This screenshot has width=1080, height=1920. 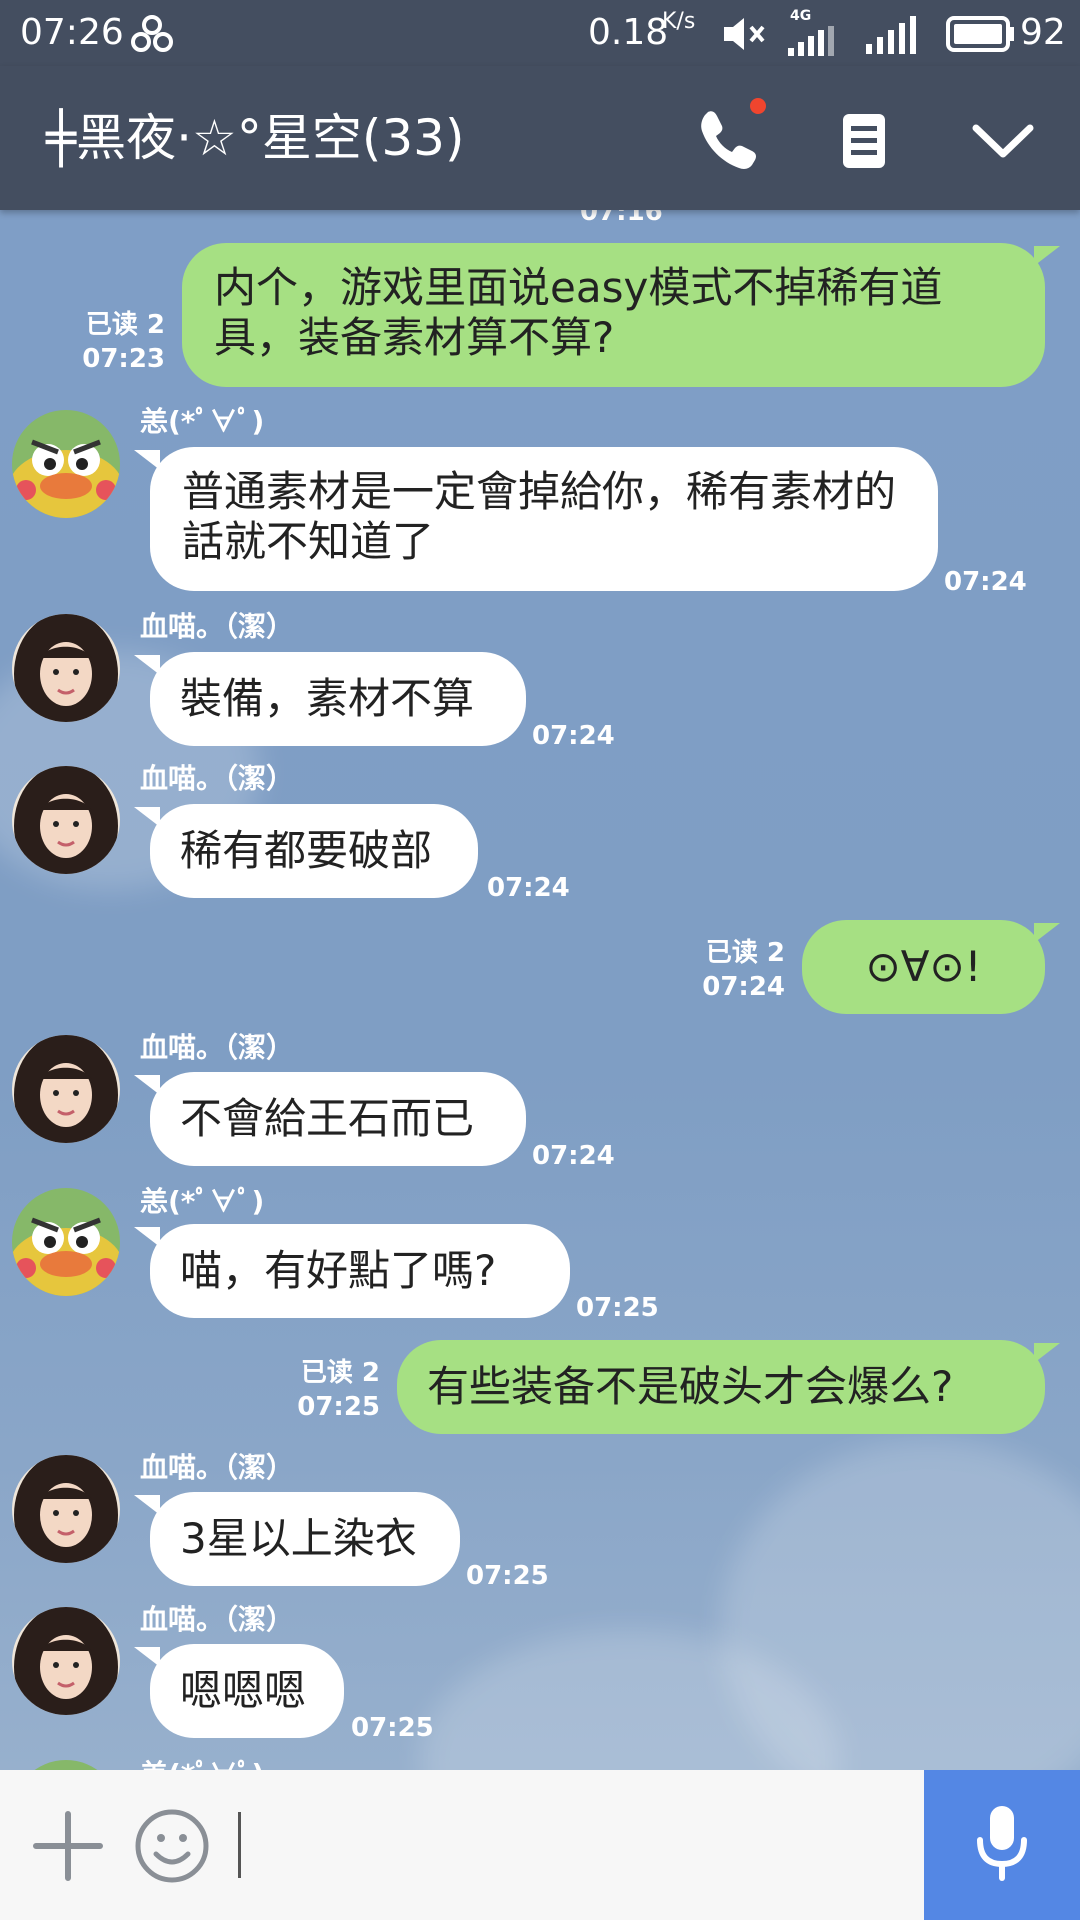 I want to click on incoming-message-bubble: 3星以上染衣, so click(x=305, y=1539).